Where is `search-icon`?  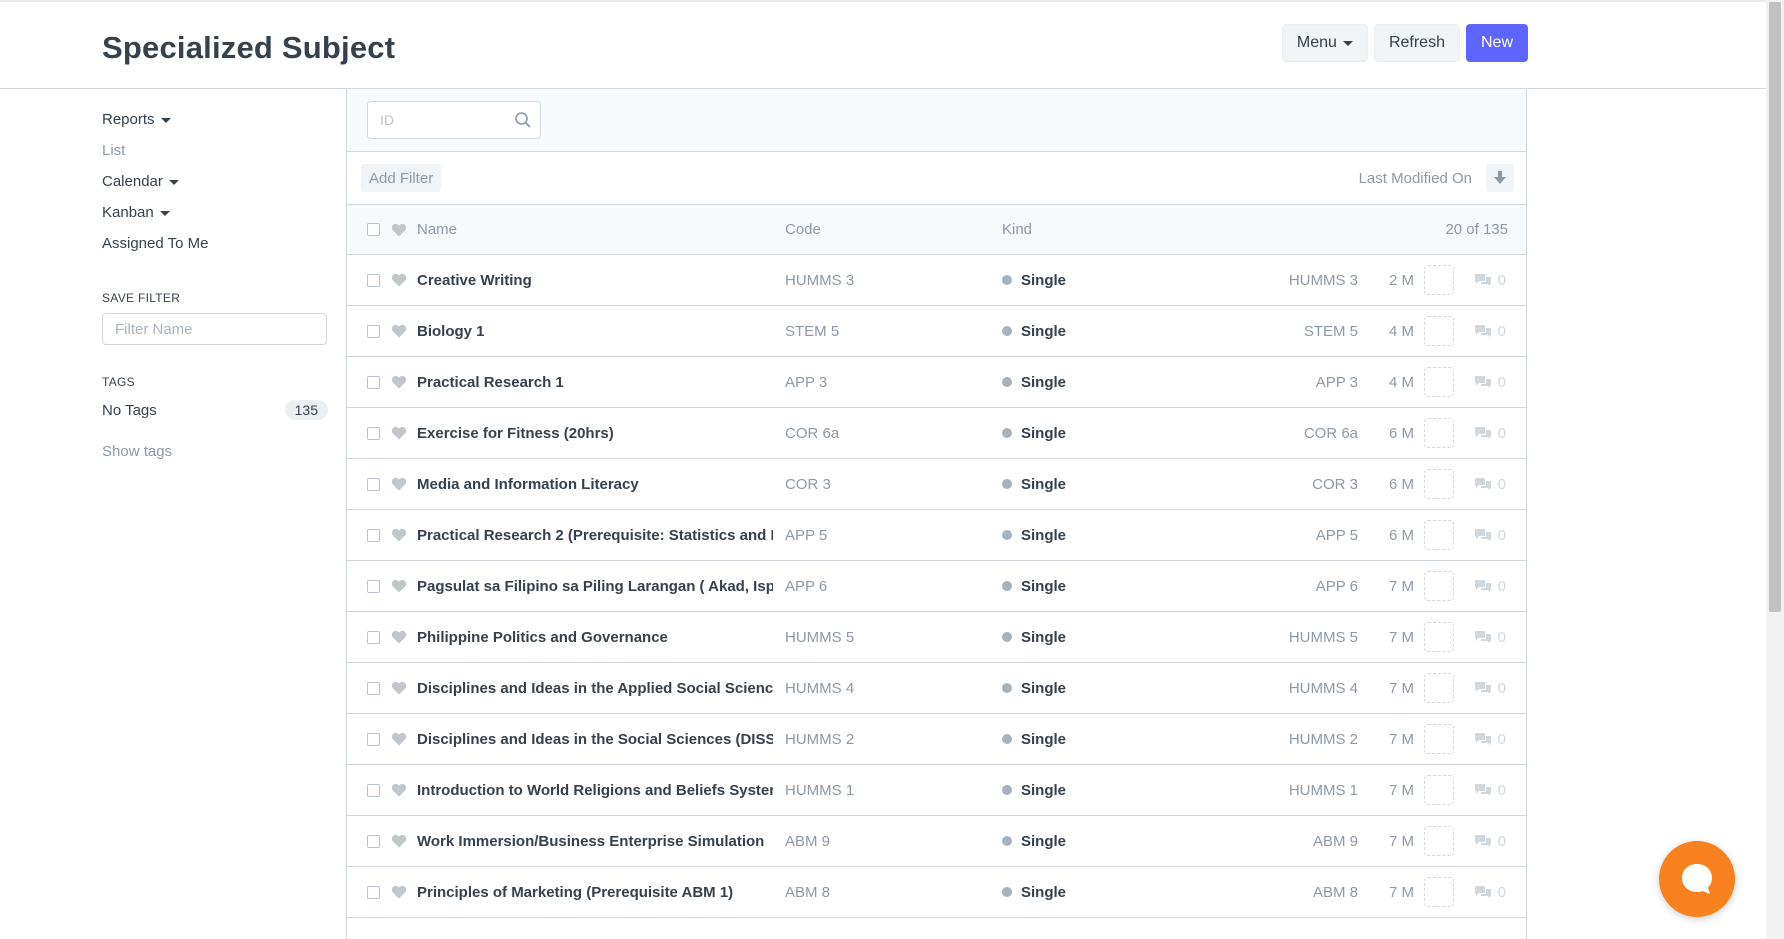
search-icon is located at coordinates (523, 120).